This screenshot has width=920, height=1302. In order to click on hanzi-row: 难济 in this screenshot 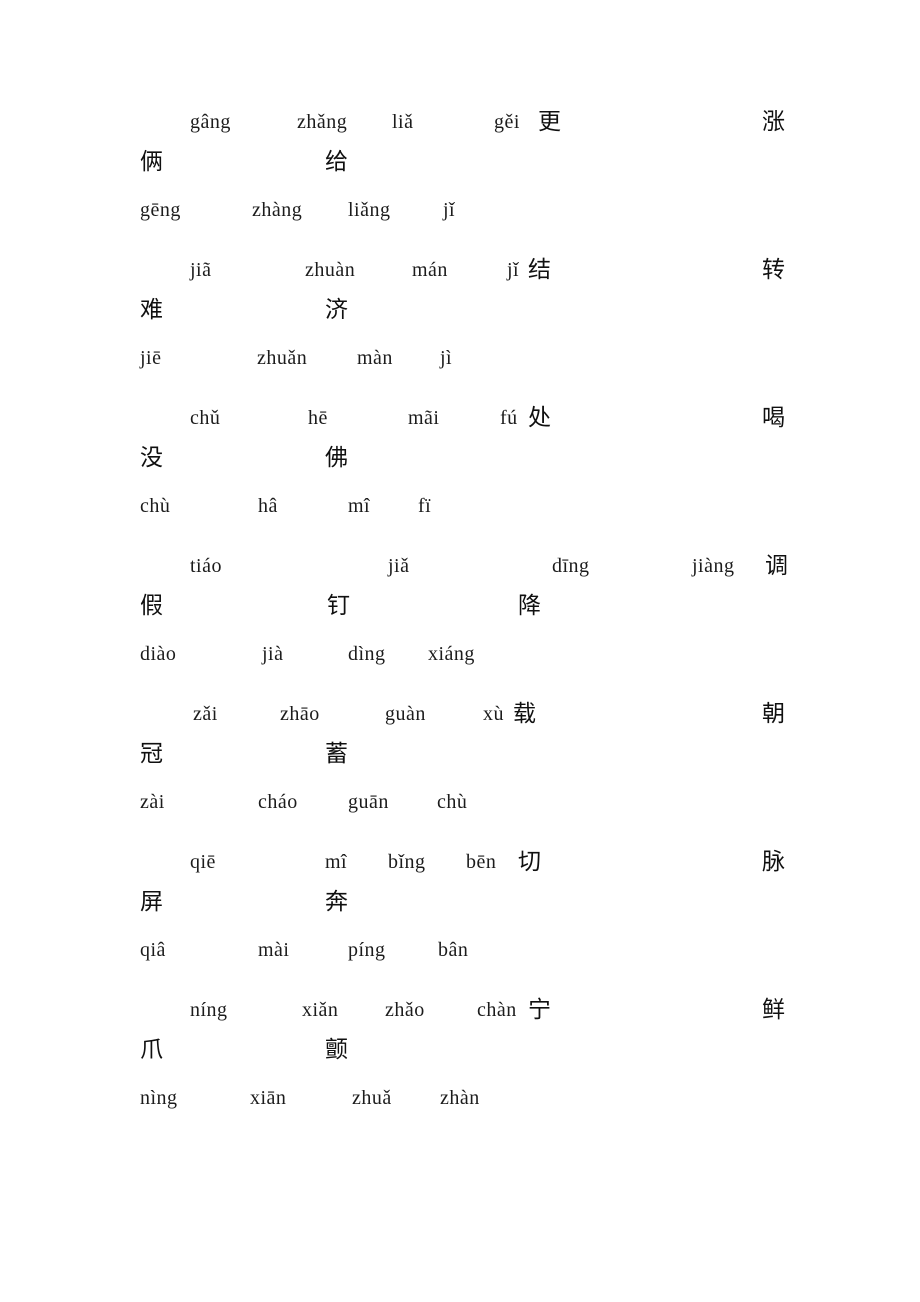, I will do `click(460, 314)`.